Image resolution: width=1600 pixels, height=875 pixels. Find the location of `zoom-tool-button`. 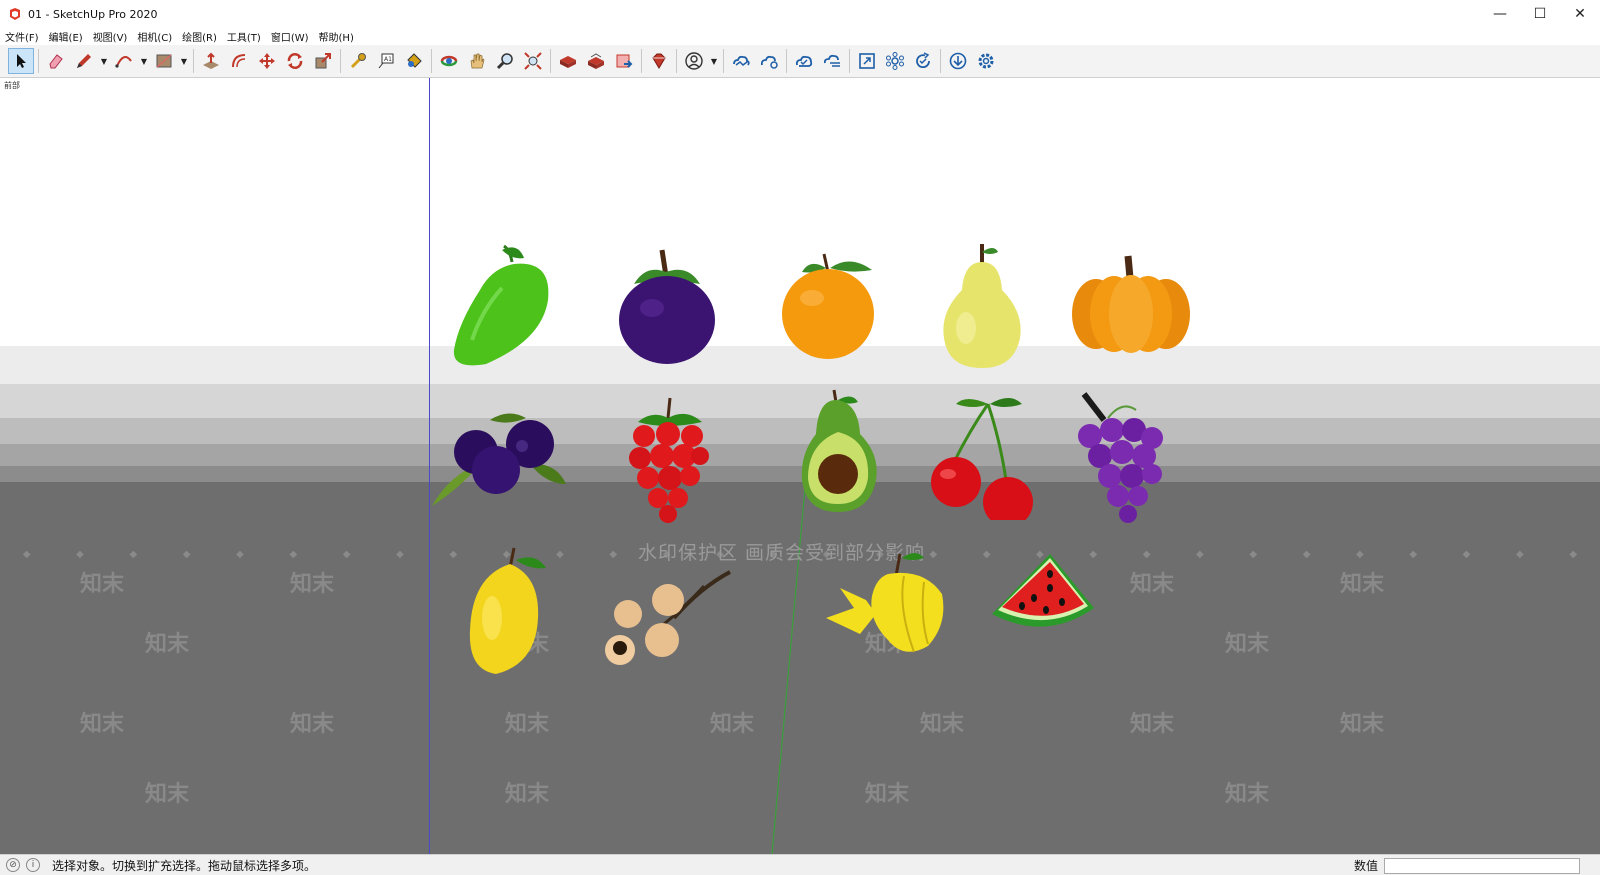

zoom-tool-button is located at coordinates (505, 61).